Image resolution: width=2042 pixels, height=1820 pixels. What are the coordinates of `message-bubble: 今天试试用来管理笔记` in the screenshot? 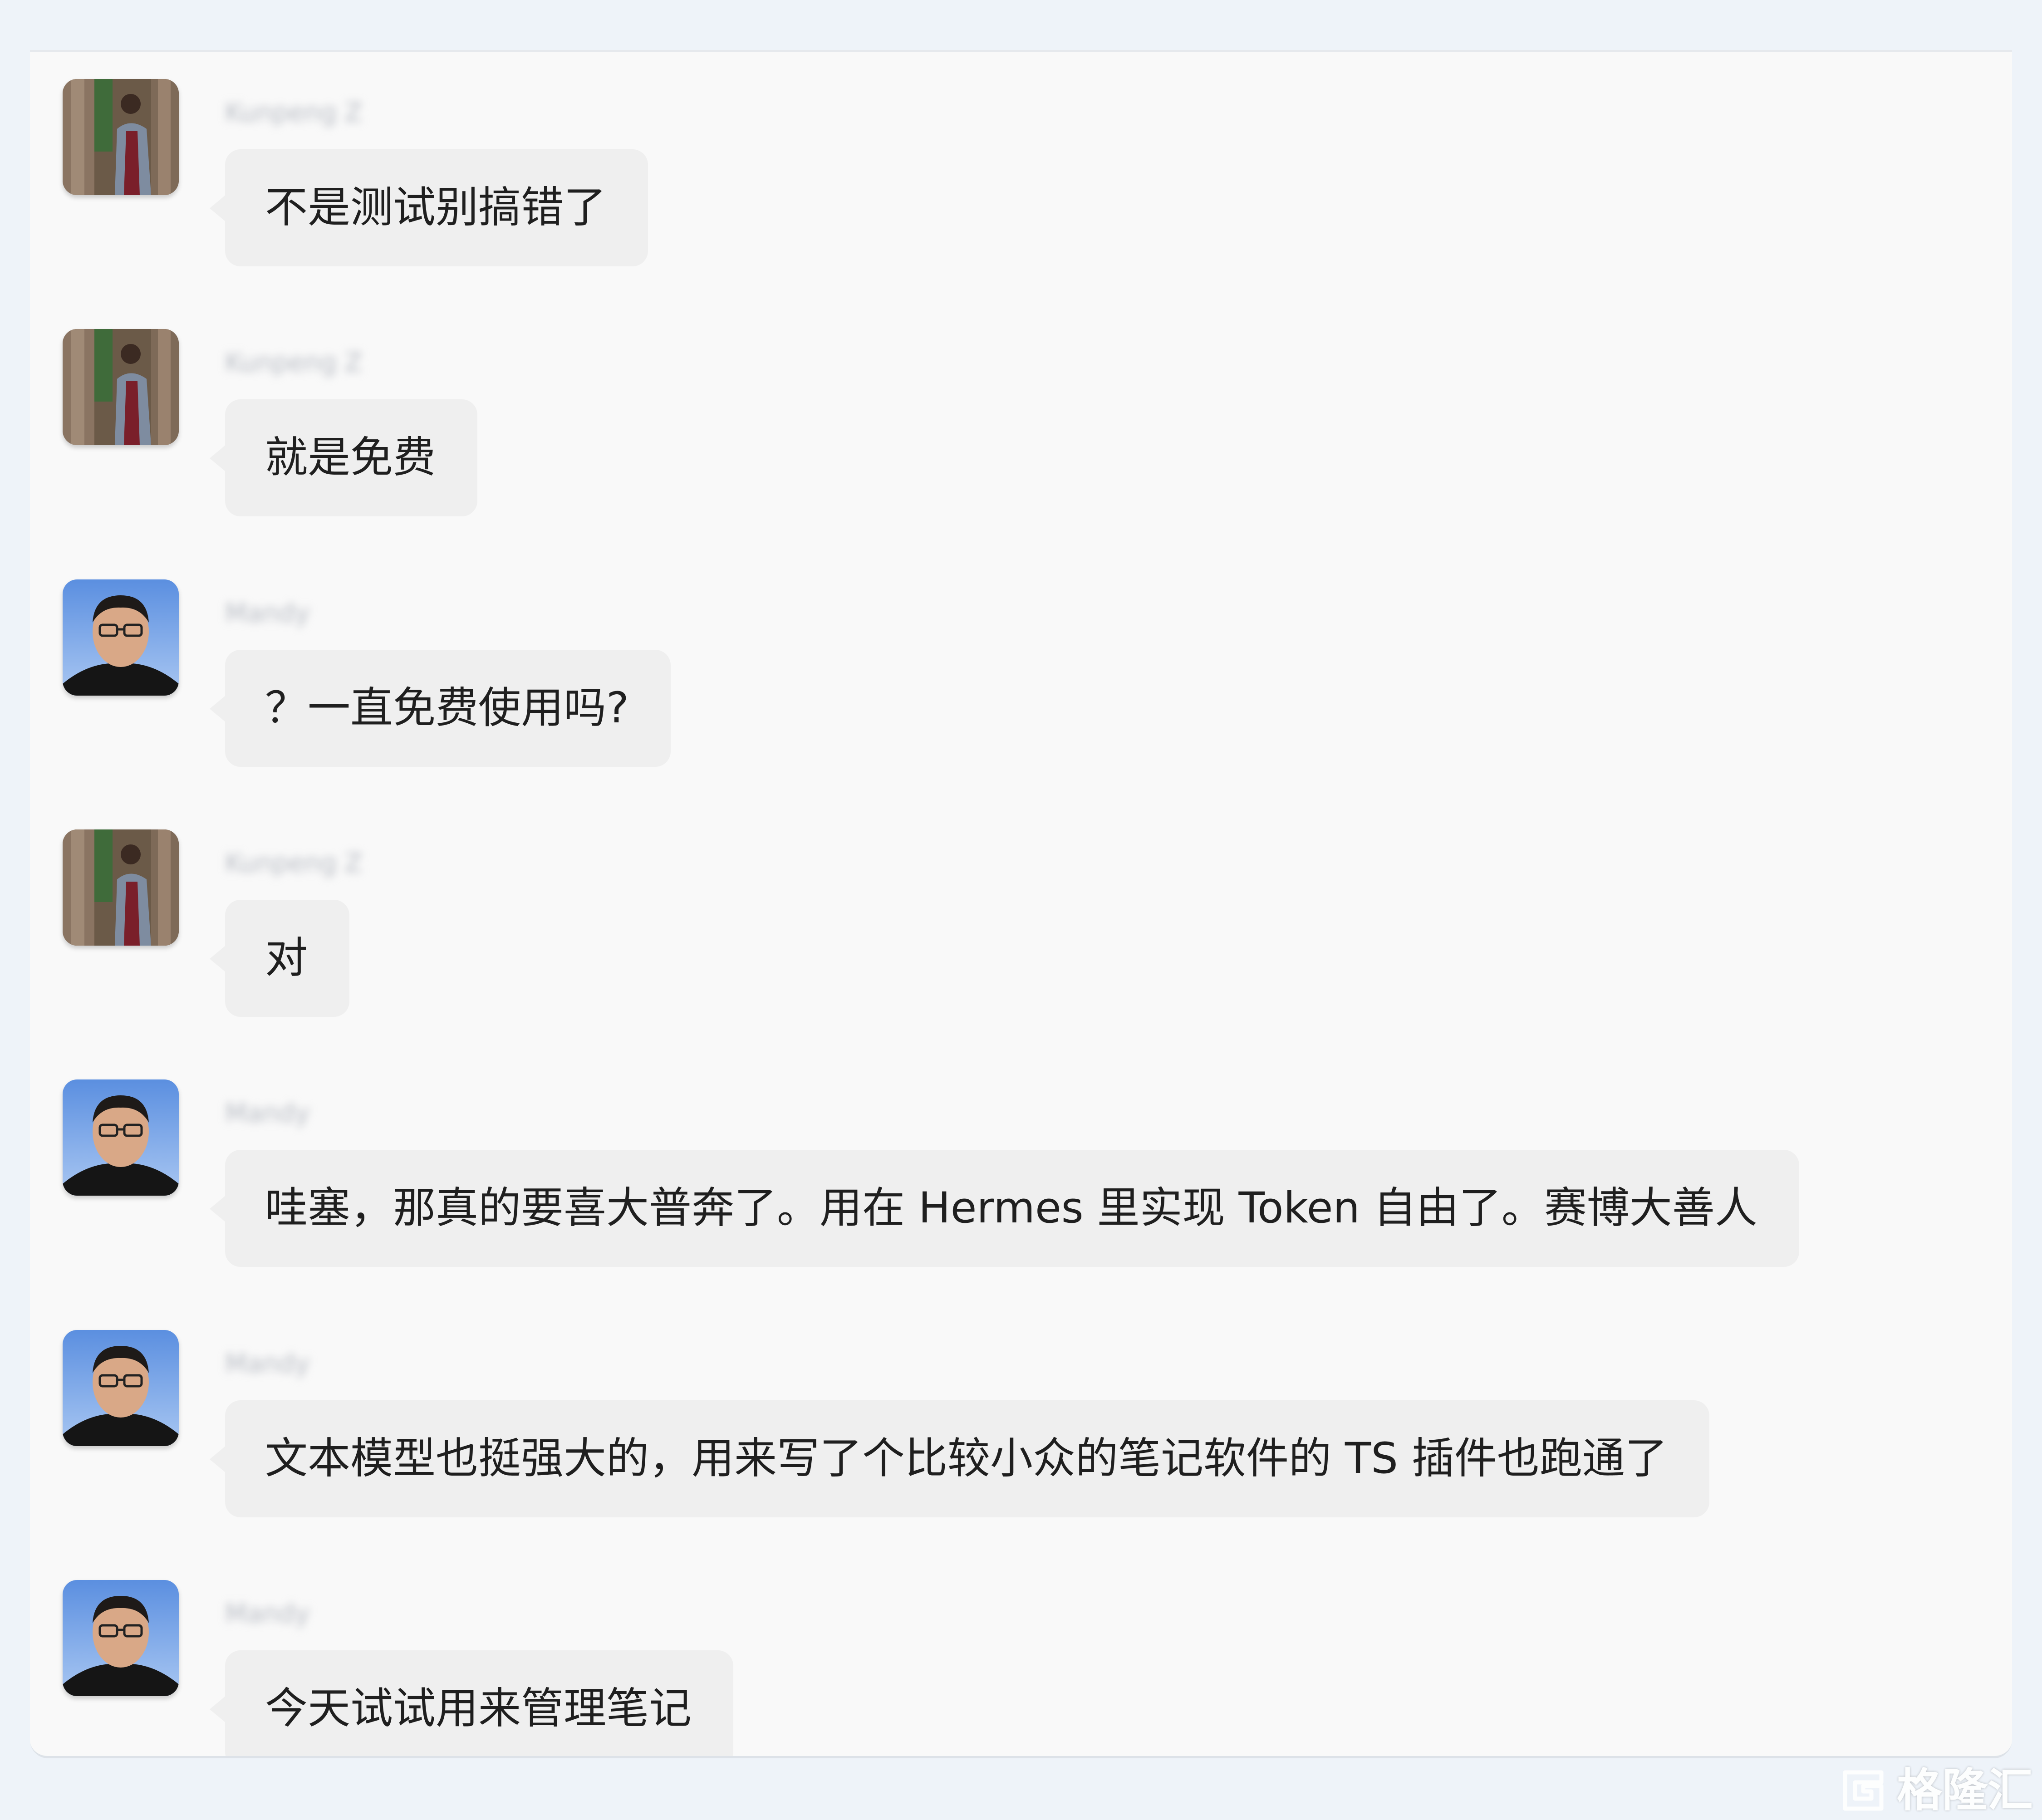 It's located at (471, 1703).